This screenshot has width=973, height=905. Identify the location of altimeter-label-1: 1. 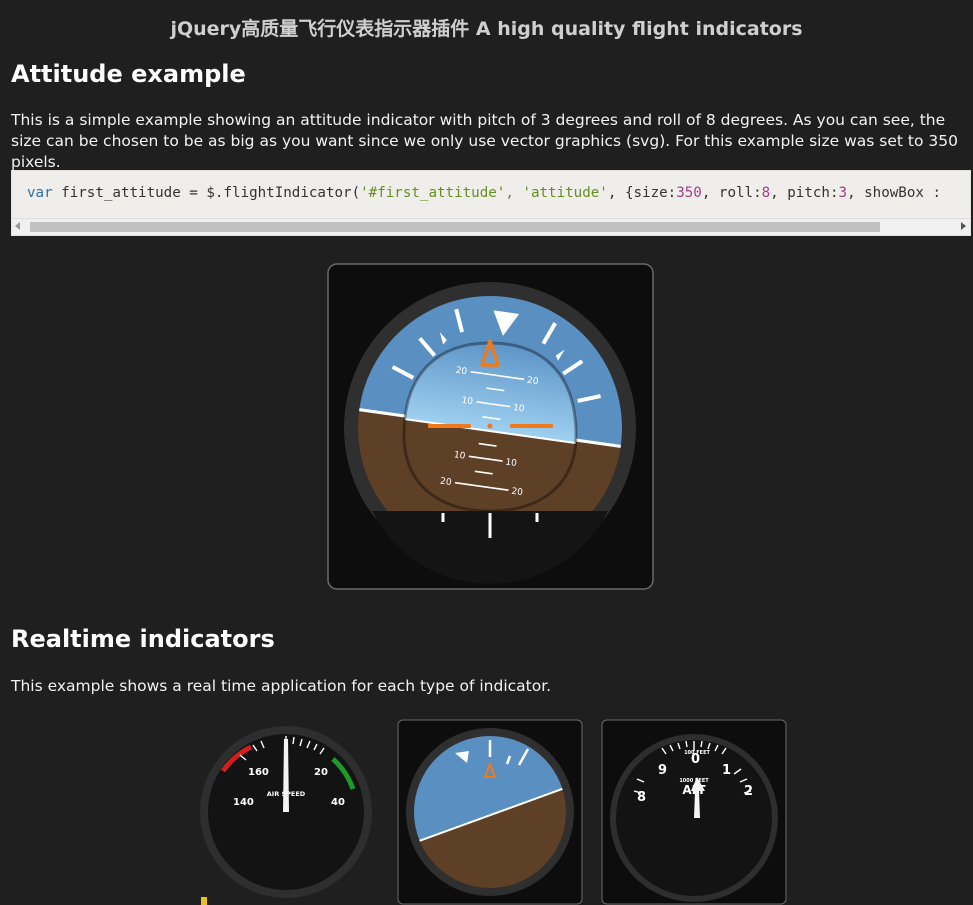
(726, 770).